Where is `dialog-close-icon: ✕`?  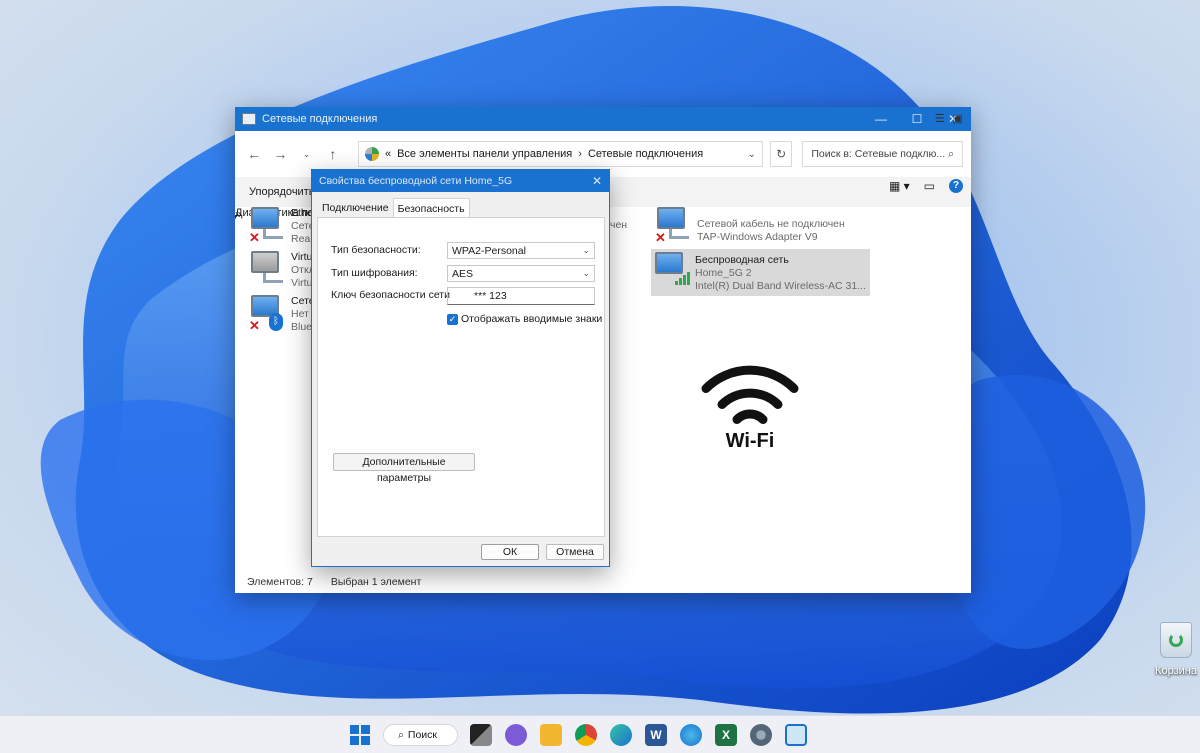
dialog-close-icon: ✕ is located at coordinates (597, 181).